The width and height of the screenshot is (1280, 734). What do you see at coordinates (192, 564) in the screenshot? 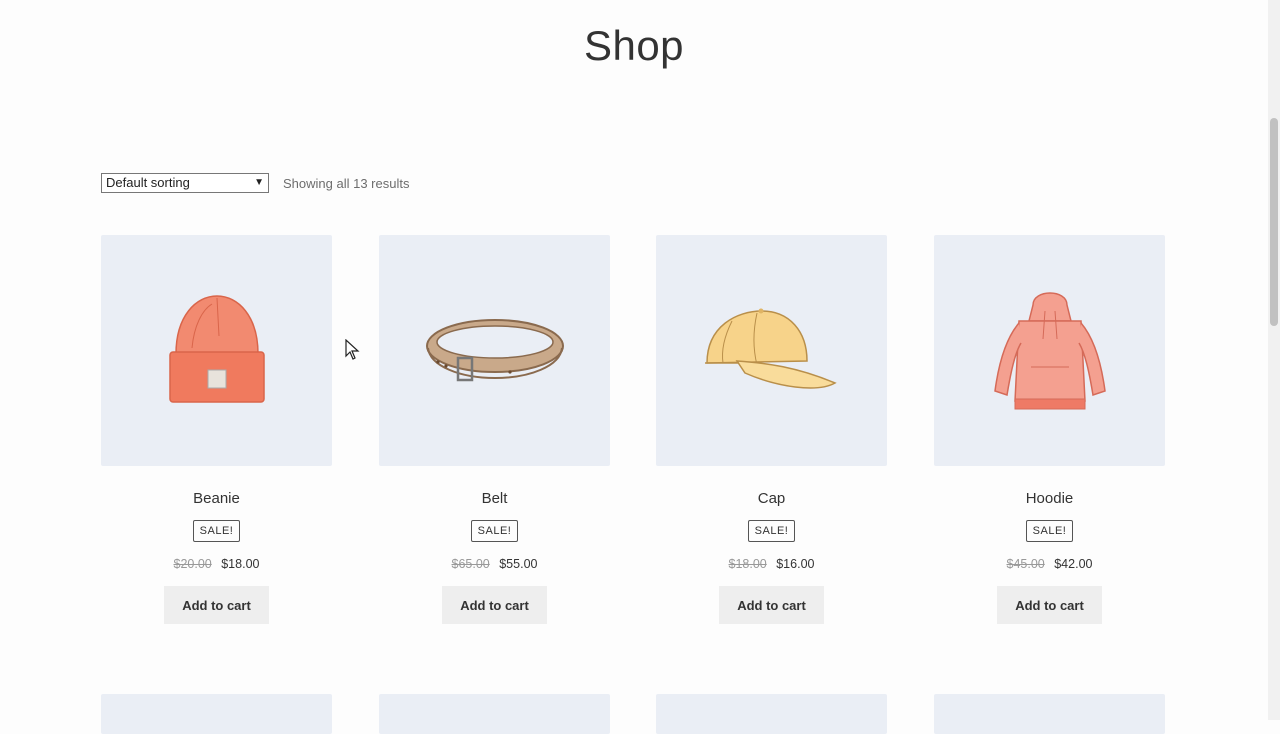
I see `original-price: $20.00` at bounding box center [192, 564].